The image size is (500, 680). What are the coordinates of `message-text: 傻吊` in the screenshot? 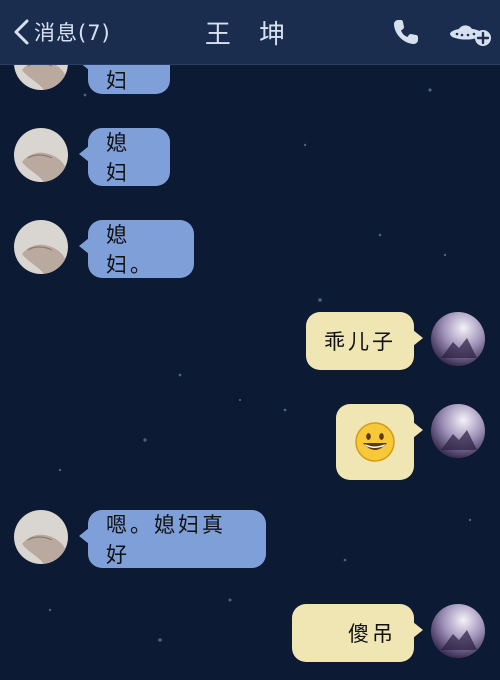 It's located at (372, 634).